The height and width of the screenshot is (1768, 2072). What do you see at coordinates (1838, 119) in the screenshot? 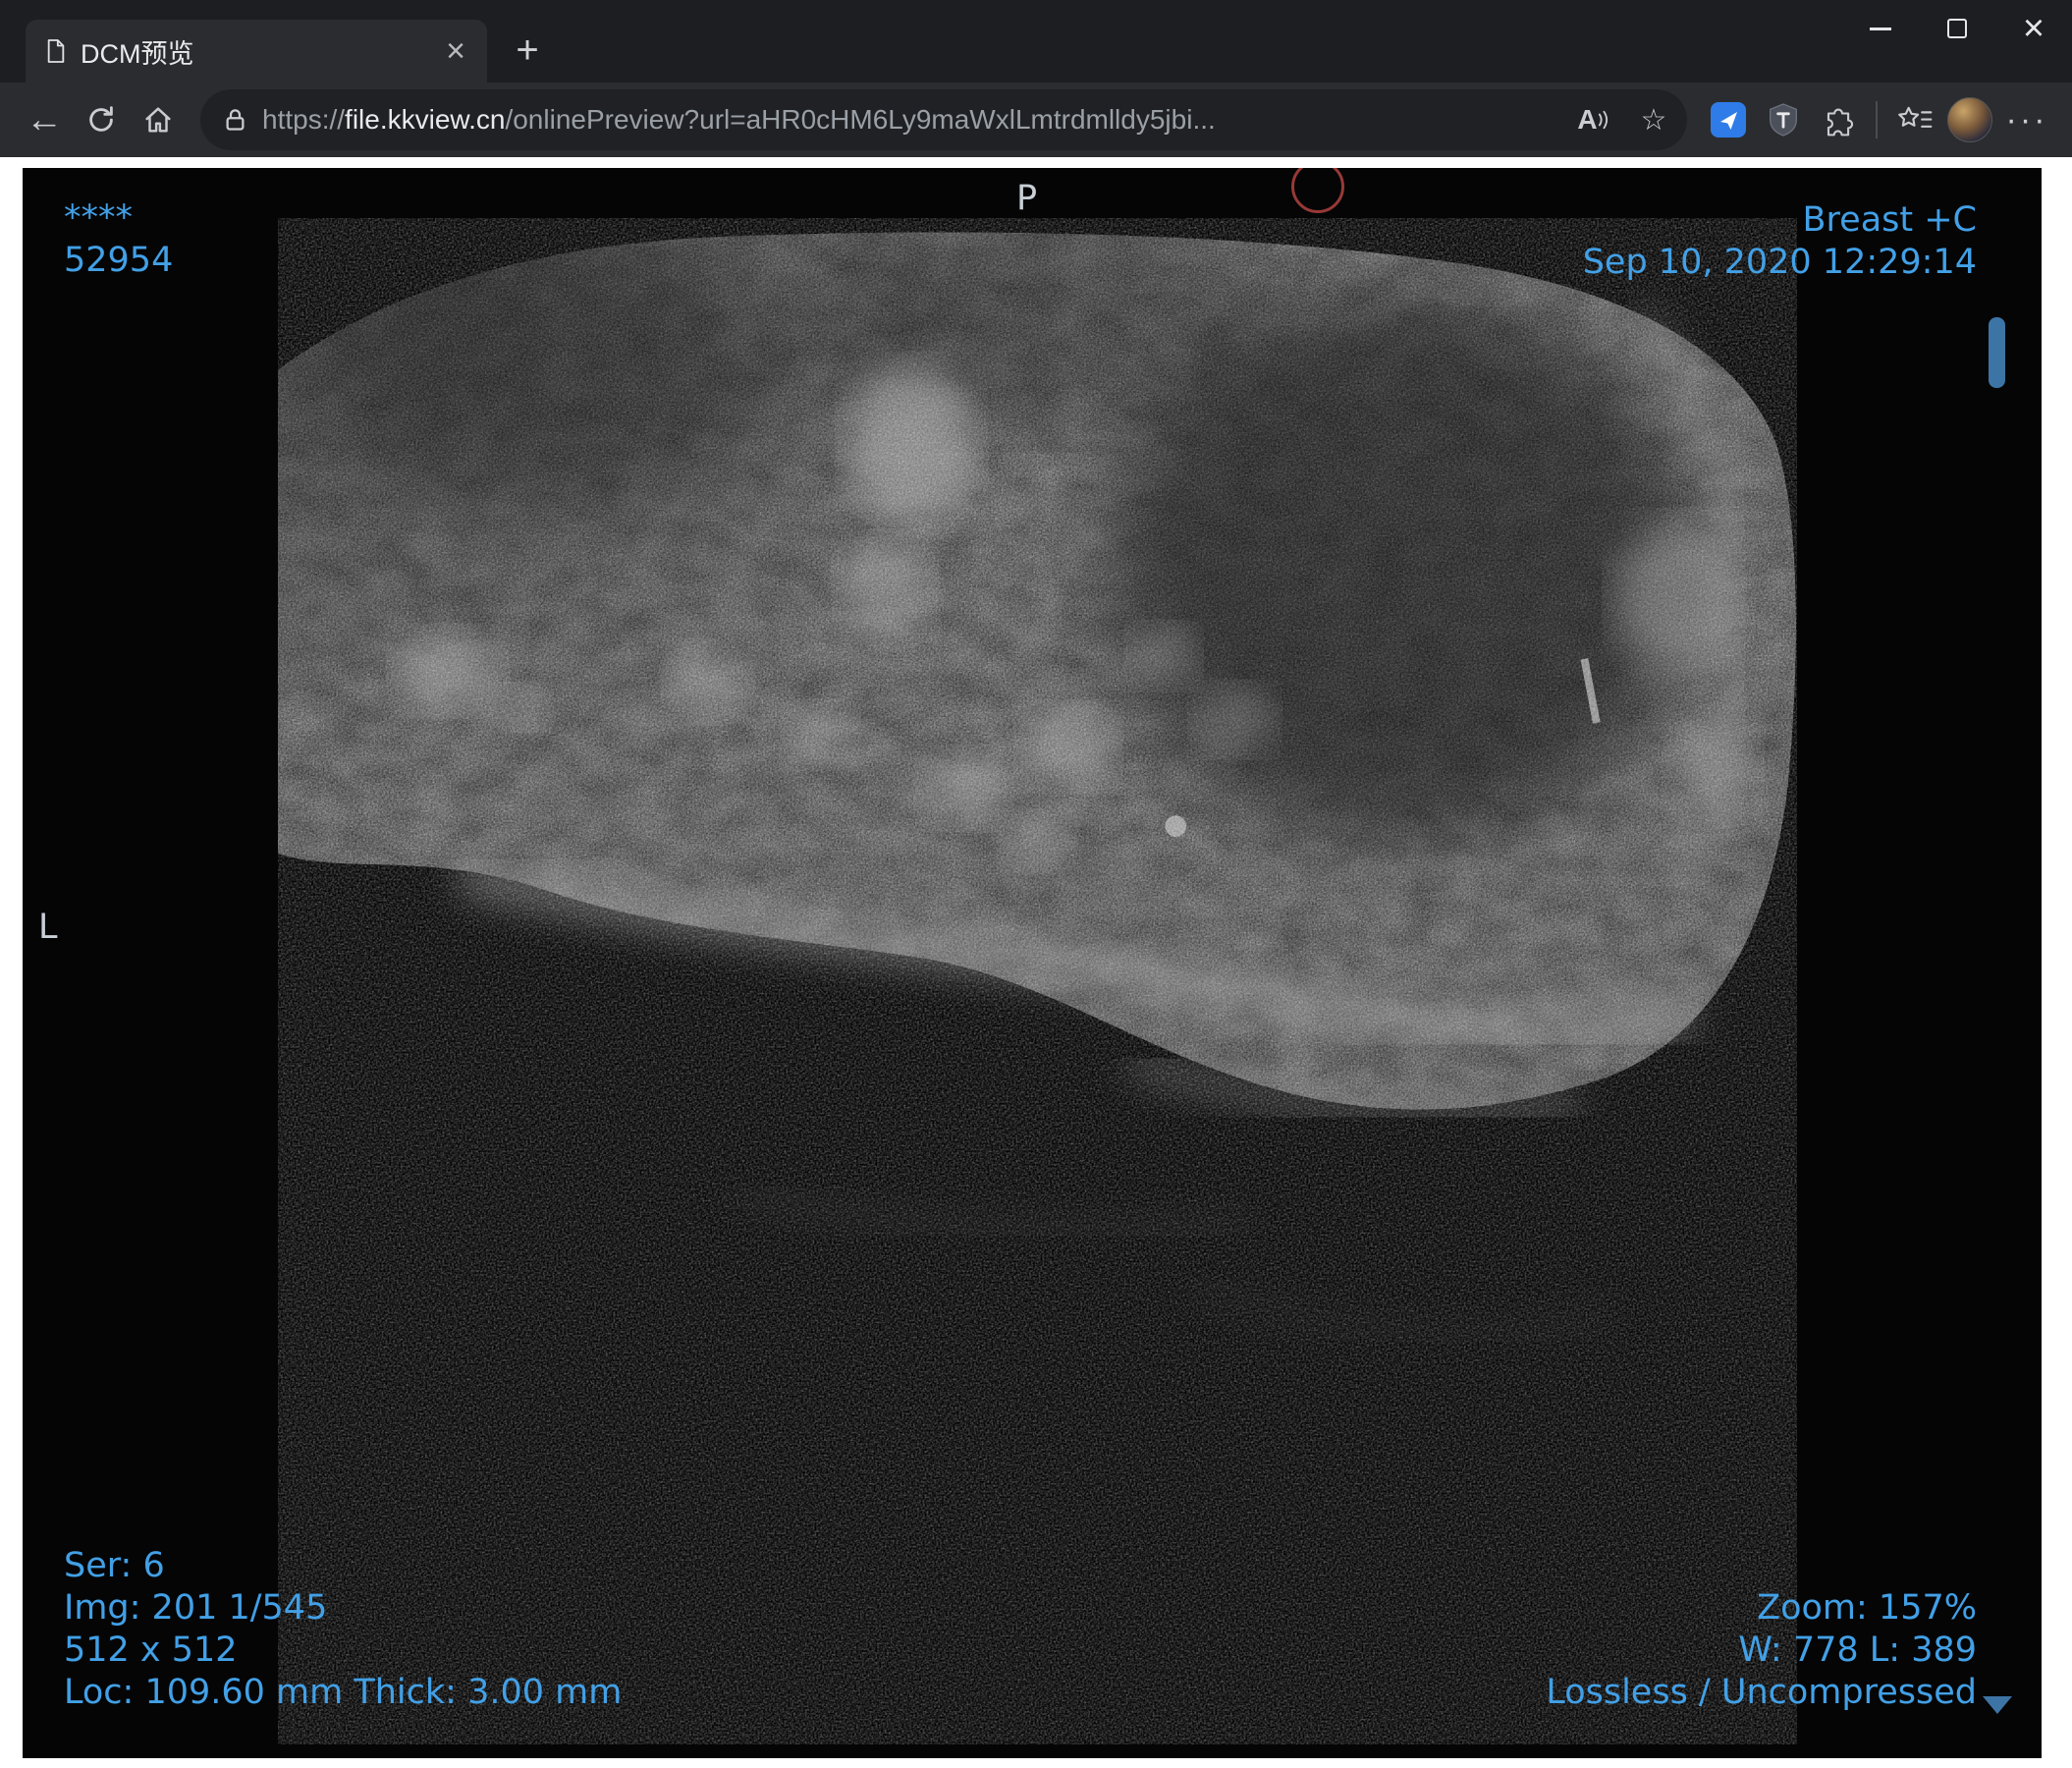
I see `extensions-puzzle-icon` at bounding box center [1838, 119].